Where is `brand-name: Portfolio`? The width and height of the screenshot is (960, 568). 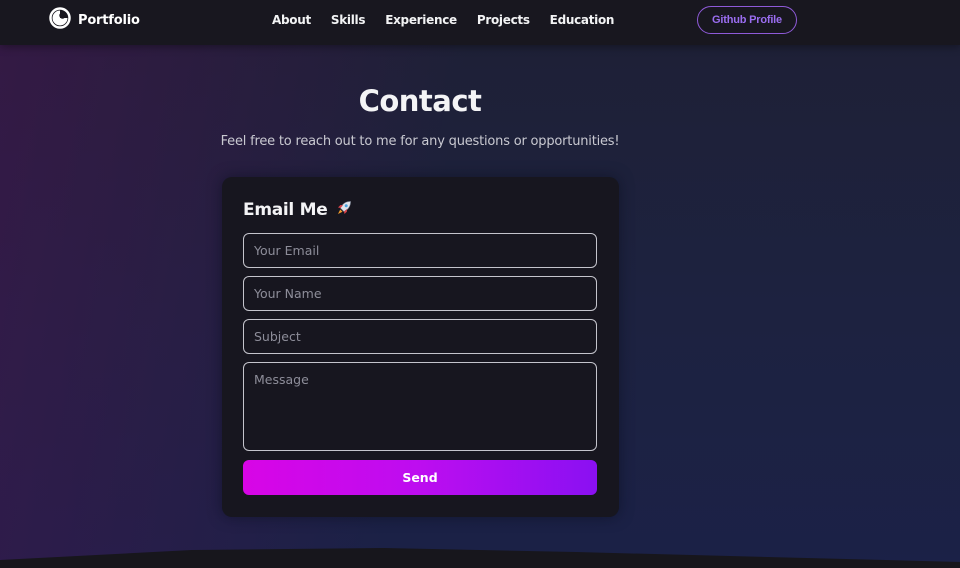 brand-name: Portfolio is located at coordinates (109, 20).